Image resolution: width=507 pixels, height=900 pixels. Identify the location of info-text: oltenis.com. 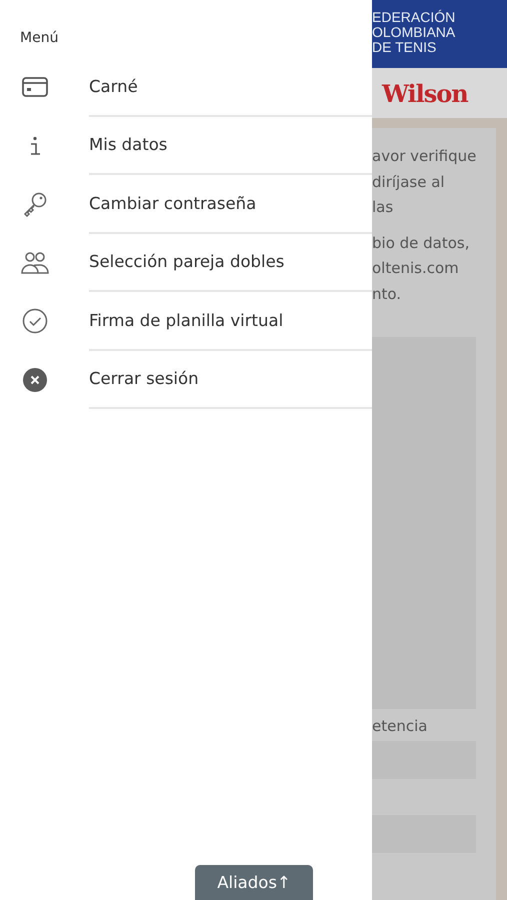
(416, 268).